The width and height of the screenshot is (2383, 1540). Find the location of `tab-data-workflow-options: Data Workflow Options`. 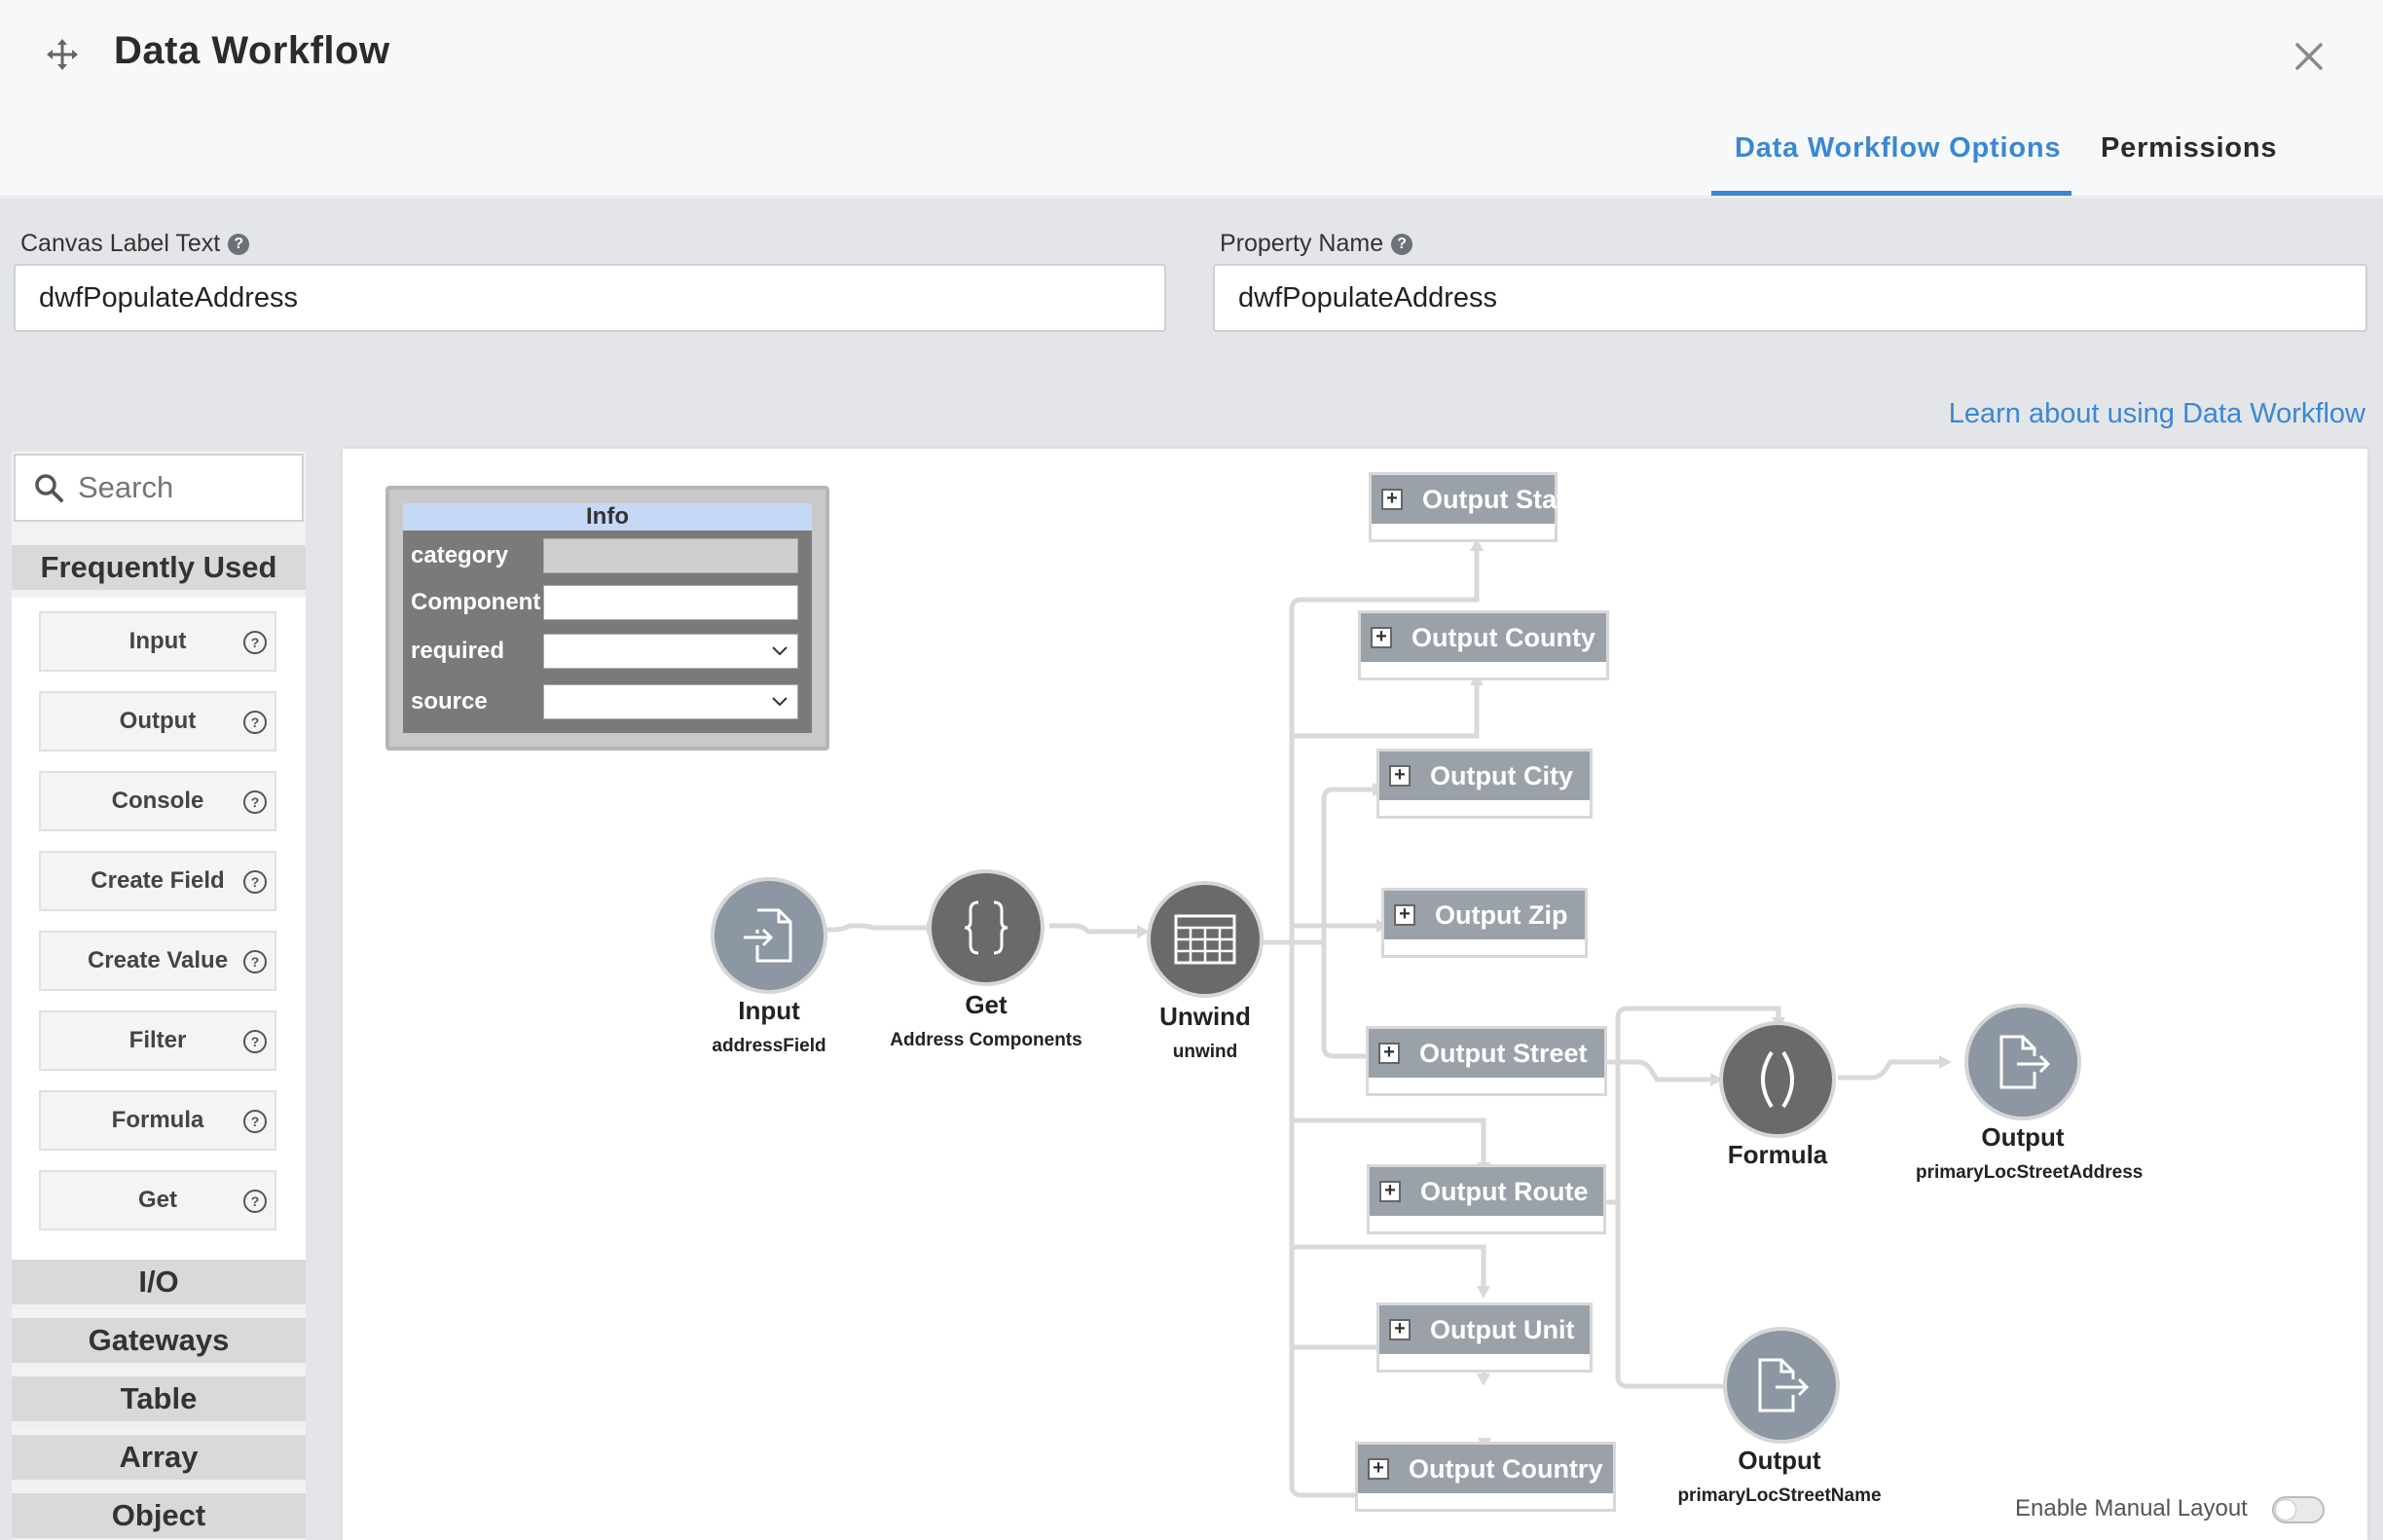

tab-data-workflow-options: Data Workflow Options is located at coordinates (1898, 148).